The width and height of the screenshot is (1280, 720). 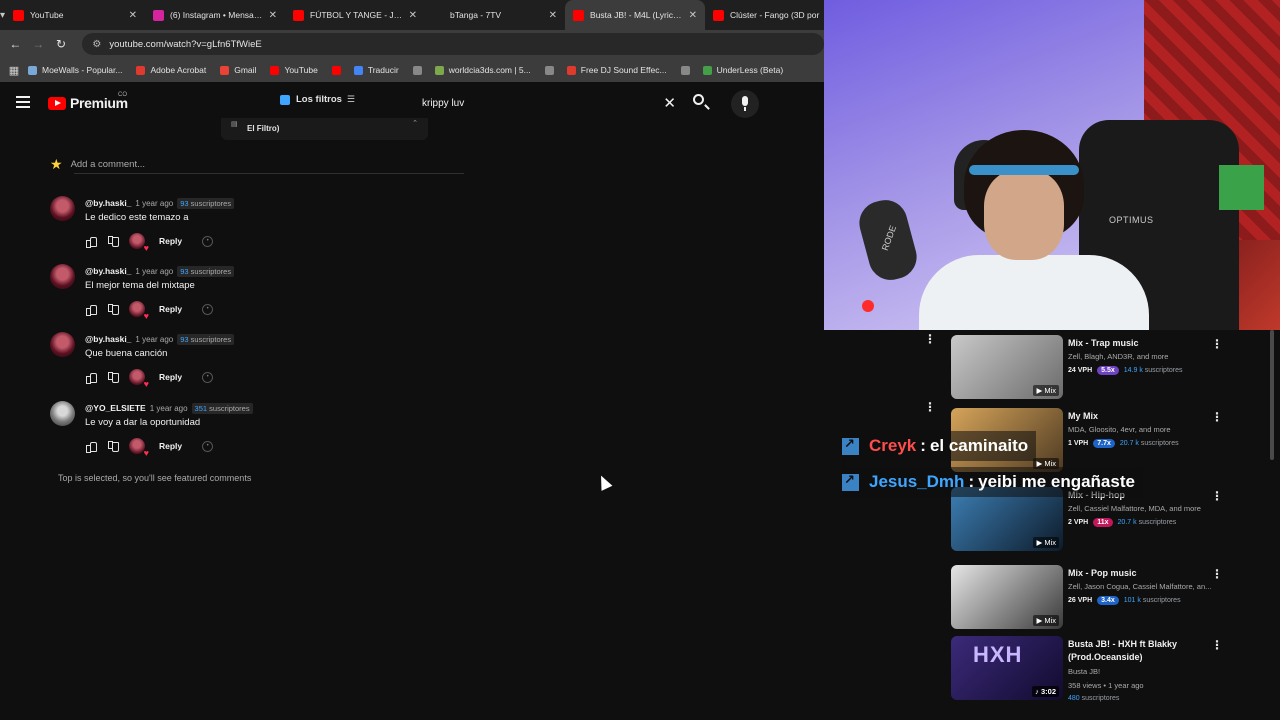 What do you see at coordinates (669, 103) in the screenshot?
I see `clear-search-icon: ✕` at bounding box center [669, 103].